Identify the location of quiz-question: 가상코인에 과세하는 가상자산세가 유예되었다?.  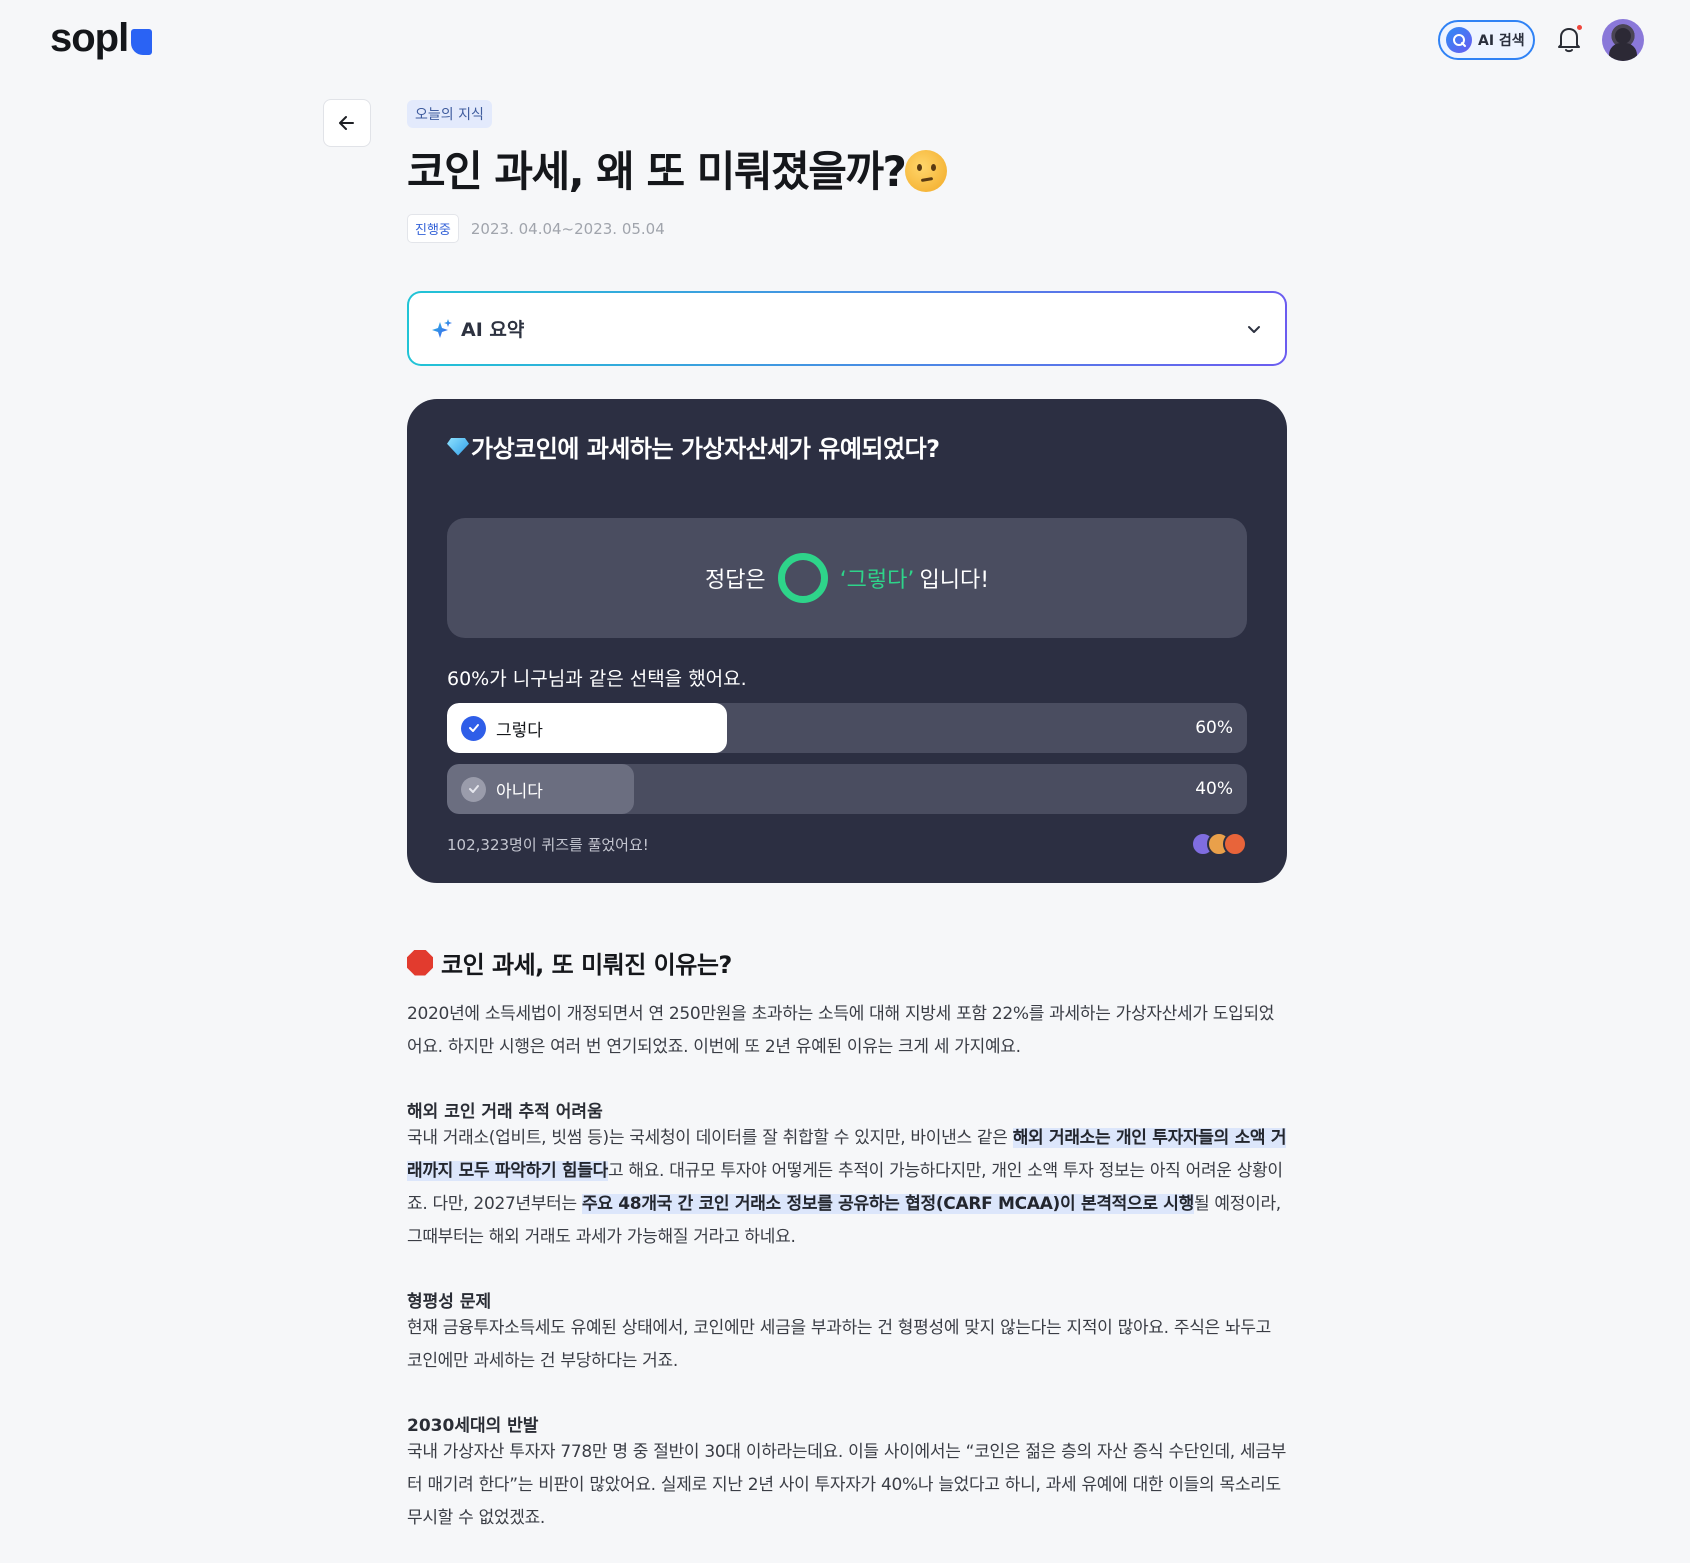
(847, 446).